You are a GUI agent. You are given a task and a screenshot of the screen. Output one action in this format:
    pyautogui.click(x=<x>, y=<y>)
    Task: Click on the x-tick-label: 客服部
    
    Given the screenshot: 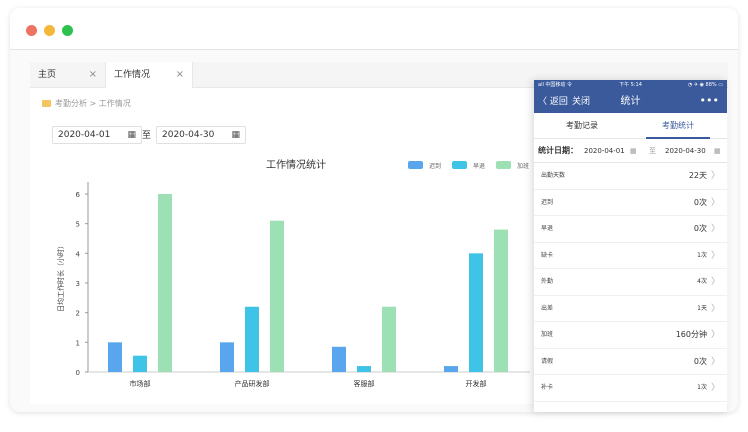 What is the action you would take?
    pyautogui.click(x=364, y=383)
    